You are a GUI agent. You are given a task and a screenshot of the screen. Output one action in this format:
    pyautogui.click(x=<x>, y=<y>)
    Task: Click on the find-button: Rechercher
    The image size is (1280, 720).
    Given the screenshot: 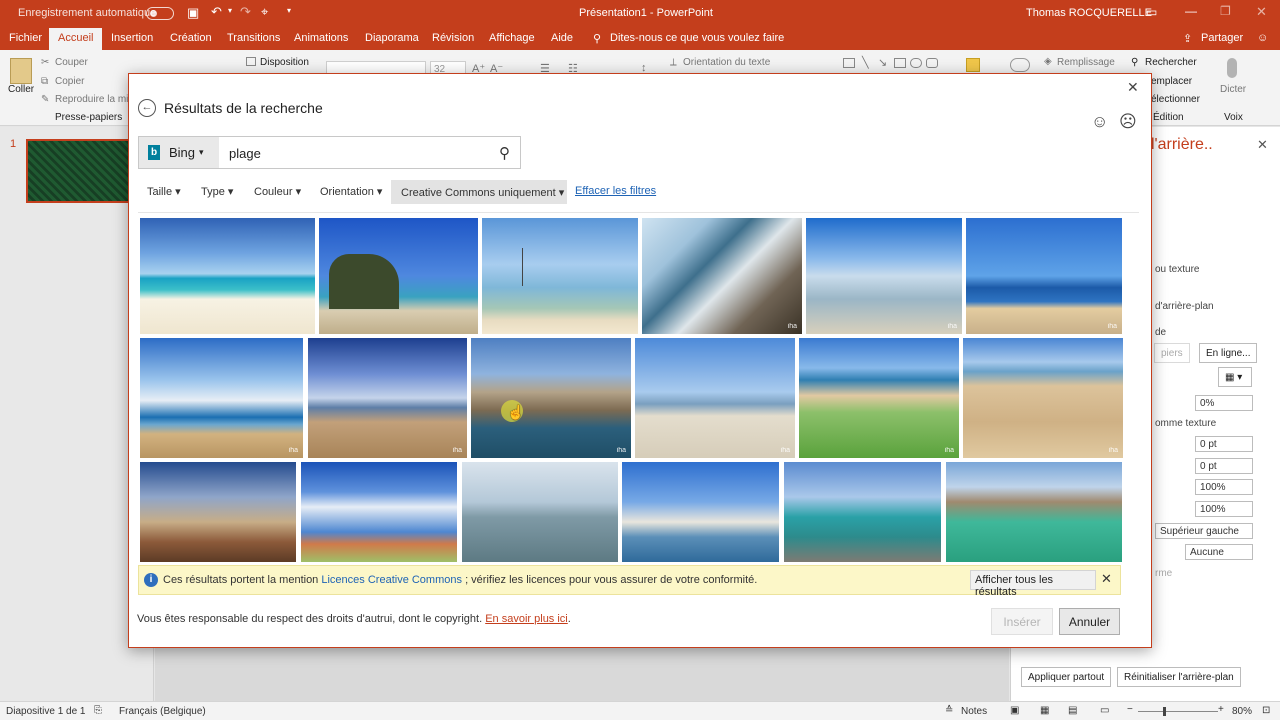 What is the action you would take?
    pyautogui.click(x=1171, y=62)
    